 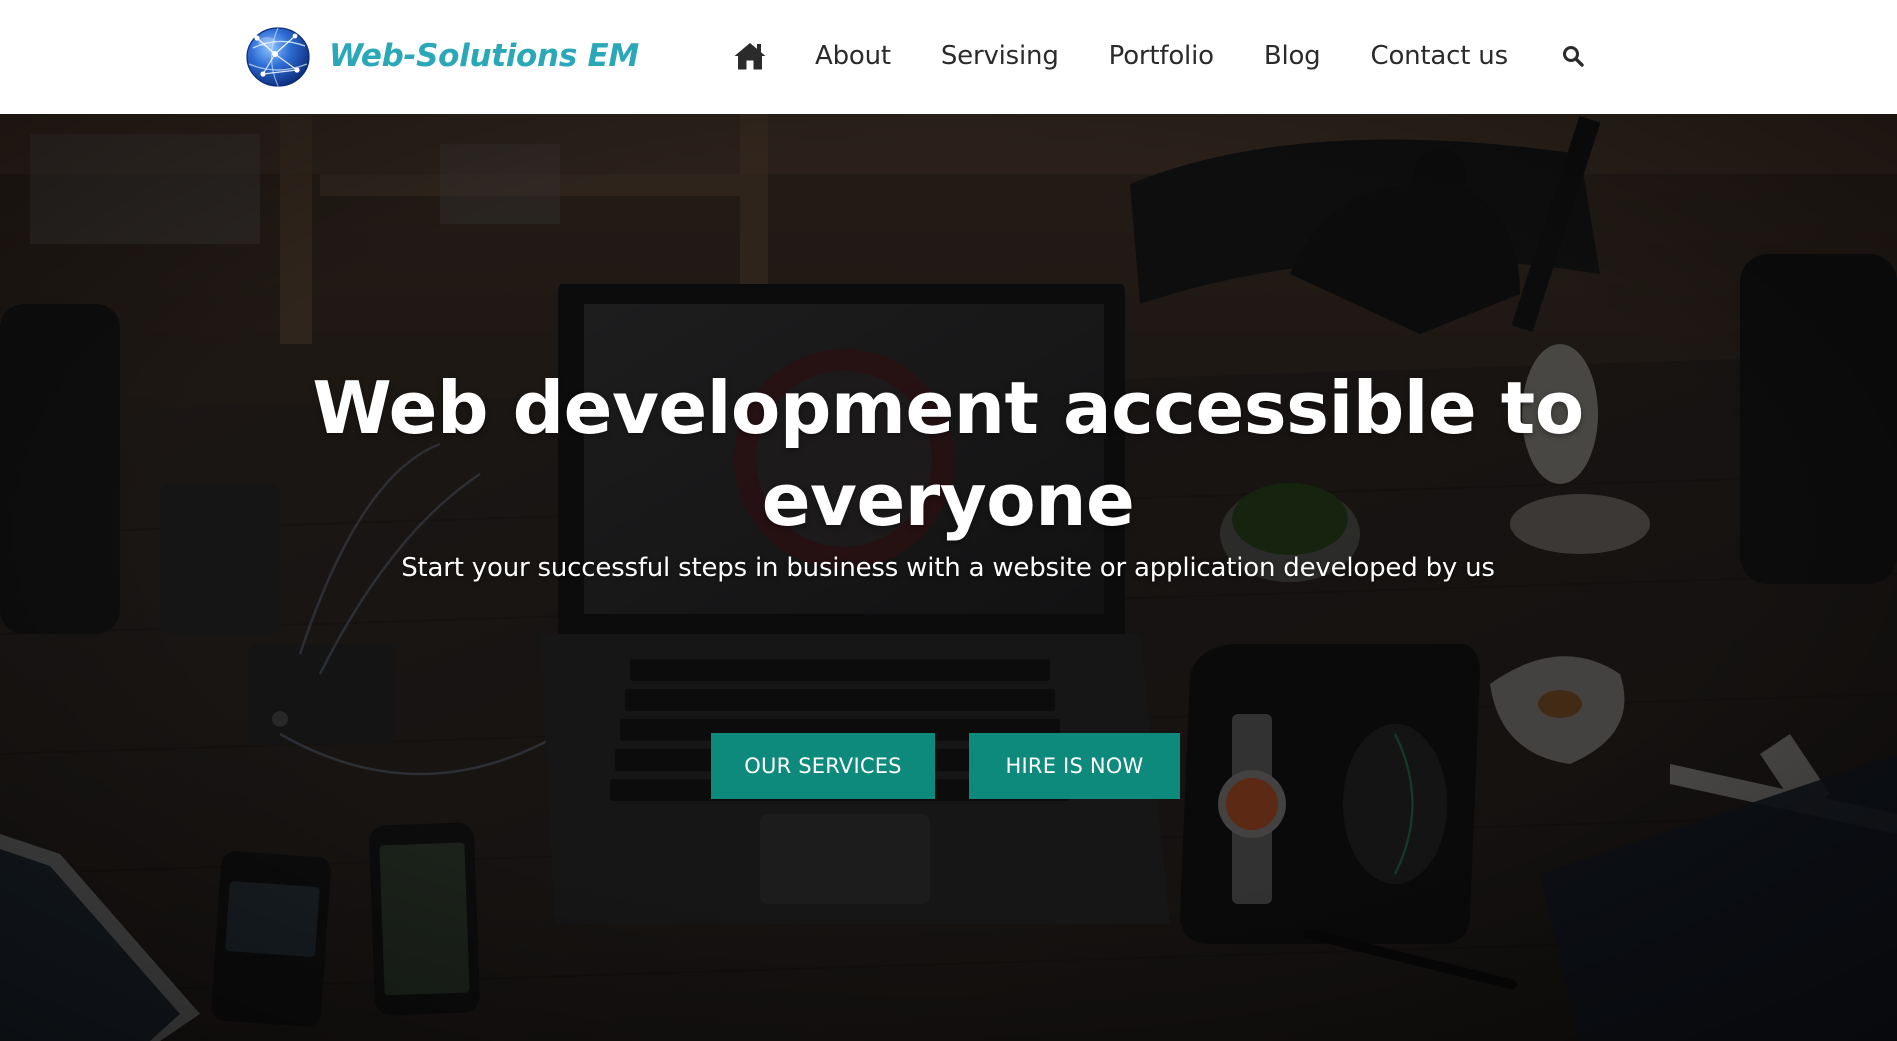 What do you see at coordinates (853, 56) in the screenshot?
I see `nav-link-about: About` at bounding box center [853, 56].